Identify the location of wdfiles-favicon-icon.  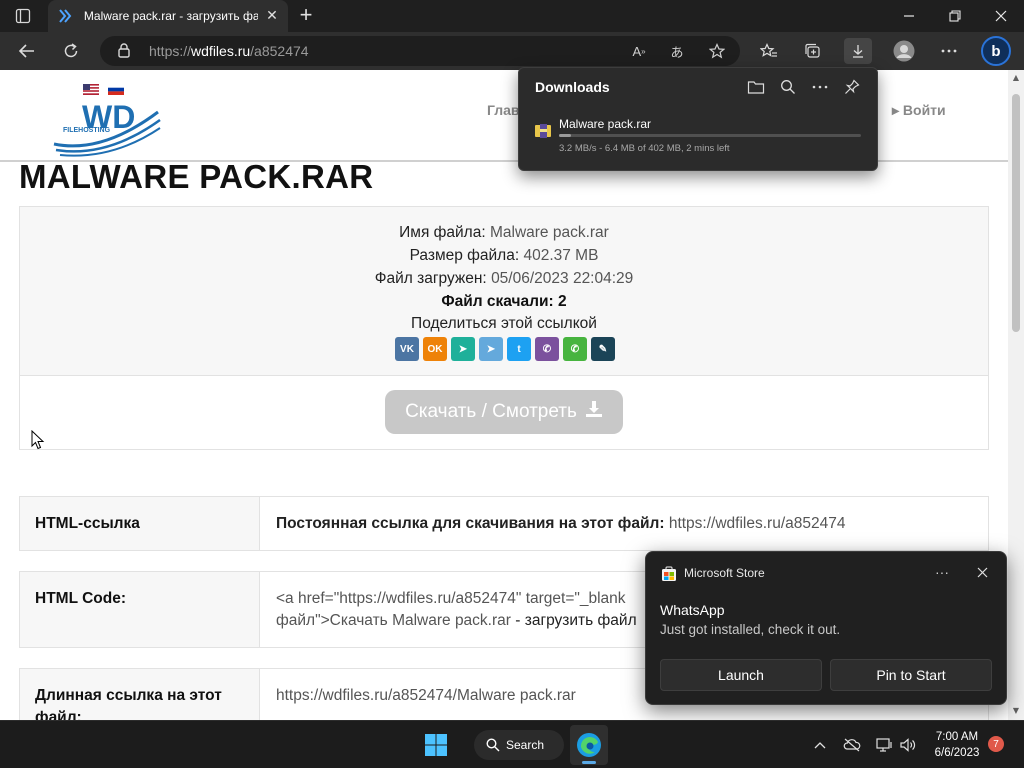
(65, 16).